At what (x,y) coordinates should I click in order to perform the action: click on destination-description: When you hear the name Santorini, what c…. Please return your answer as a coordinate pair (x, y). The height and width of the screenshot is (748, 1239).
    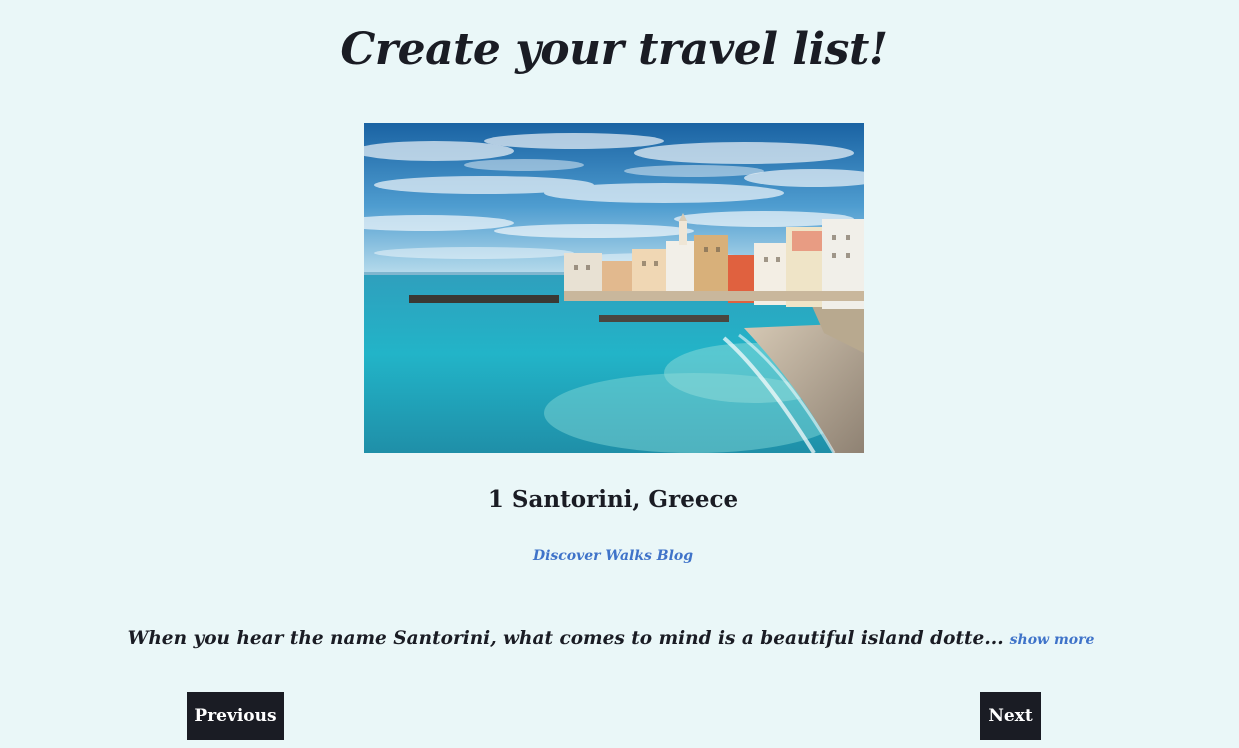
    Looking at the image, I should click on (565, 638).